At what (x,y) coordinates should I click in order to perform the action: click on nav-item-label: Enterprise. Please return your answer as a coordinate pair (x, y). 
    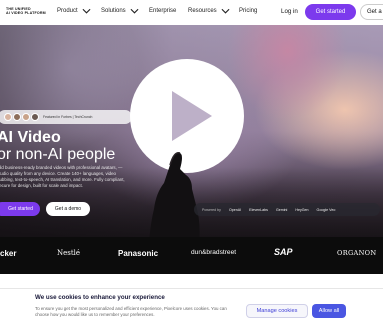
    Looking at the image, I should click on (163, 11).